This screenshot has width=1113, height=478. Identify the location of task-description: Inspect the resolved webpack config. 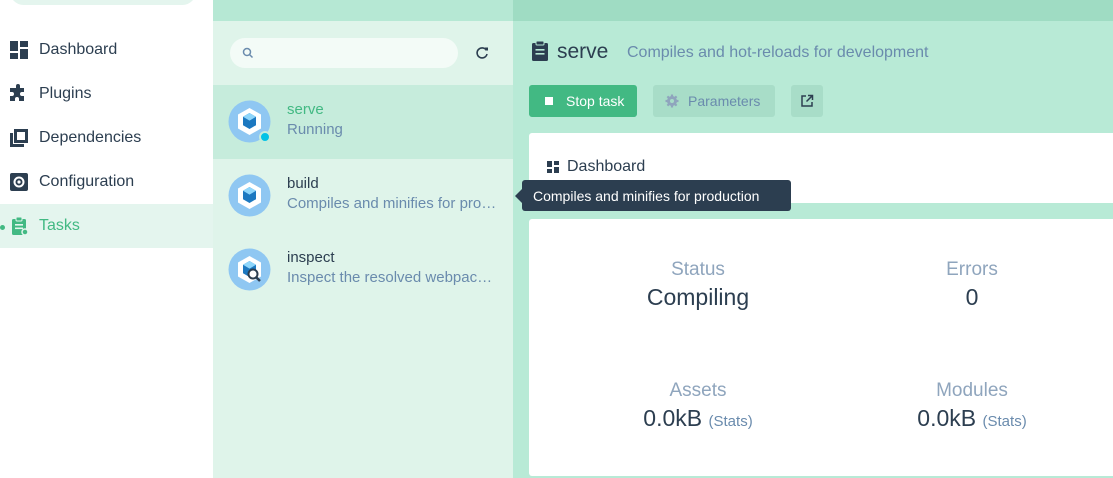
(393, 277).